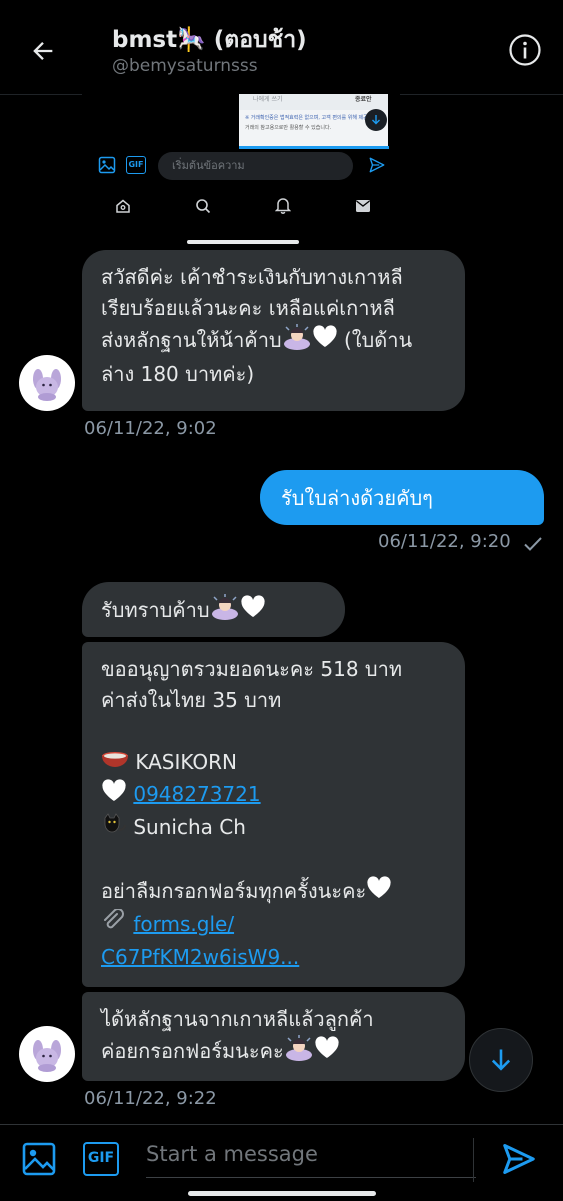 Image resolution: width=563 pixels, height=1201 pixels. What do you see at coordinates (268, 99) in the screenshot?
I see `preview-card-left: 나에게 쓰기` at bounding box center [268, 99].